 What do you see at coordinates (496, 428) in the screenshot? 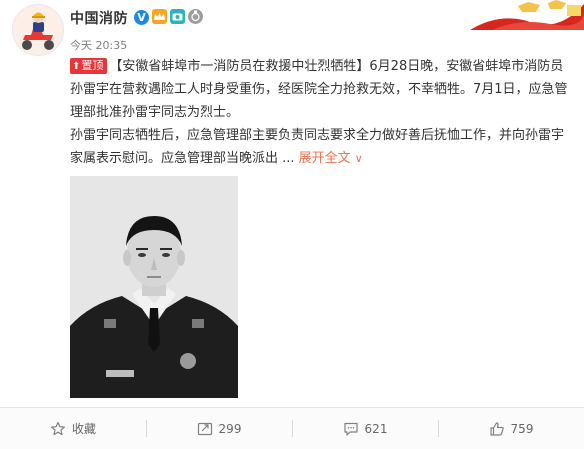
I see `thumbs-up-icon` at bounding box center [496, 428].